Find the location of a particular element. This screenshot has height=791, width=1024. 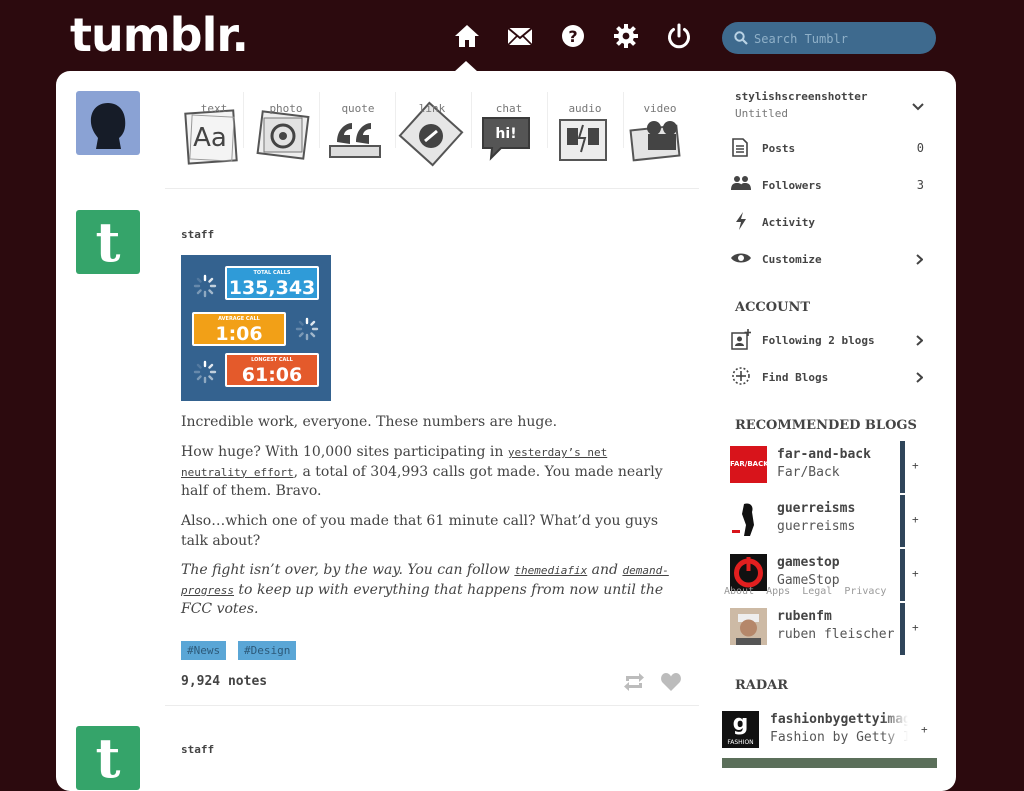

settings-icon is located at coordinates (626, 36).